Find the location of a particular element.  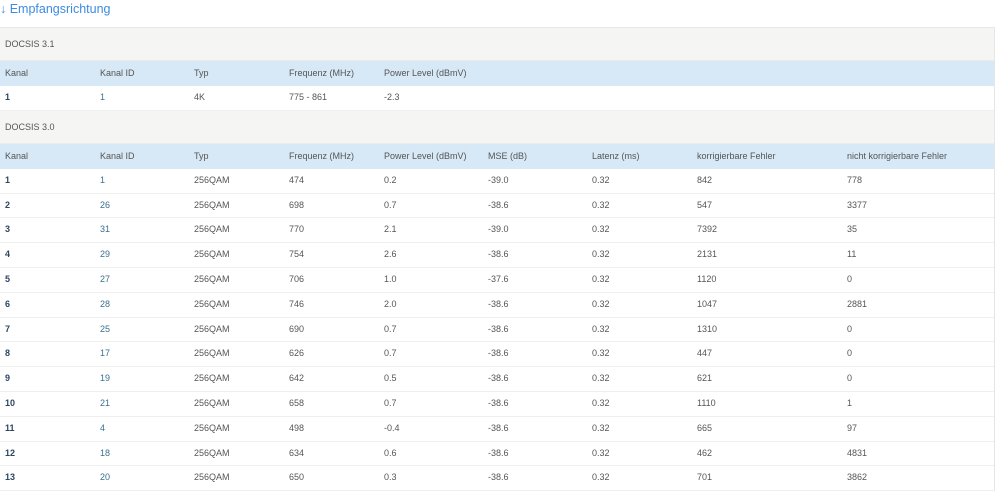

table-cell: -2.3 is located at coordinates (392, 97).